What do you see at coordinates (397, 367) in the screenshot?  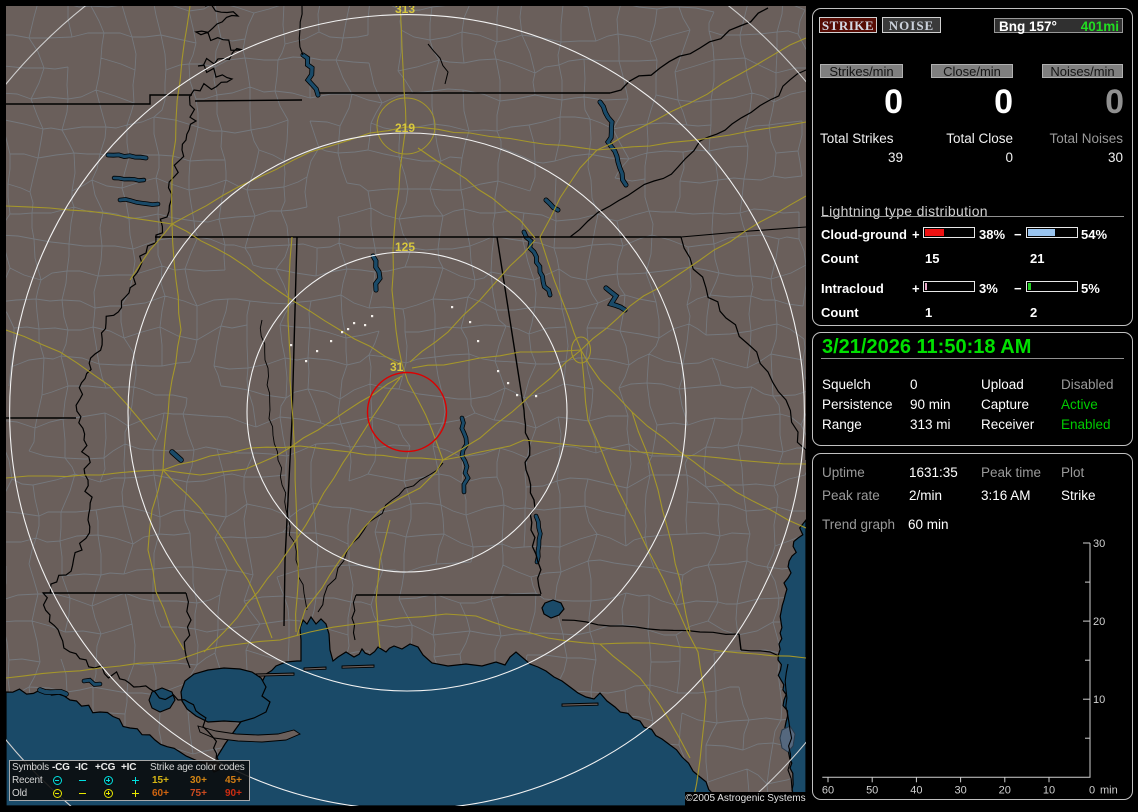 I see `svg-text: 31` at bounding box center [397, 367].